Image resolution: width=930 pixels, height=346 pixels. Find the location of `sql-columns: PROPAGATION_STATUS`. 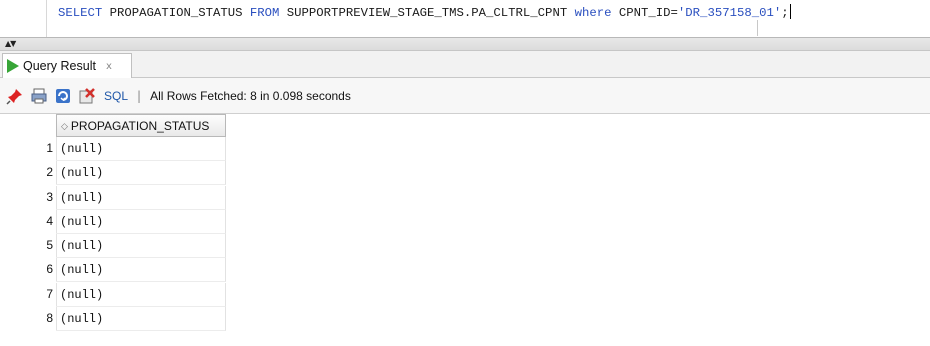

sql-columns: PROPAGATION_STATUS is located at coordinates (176, 13).